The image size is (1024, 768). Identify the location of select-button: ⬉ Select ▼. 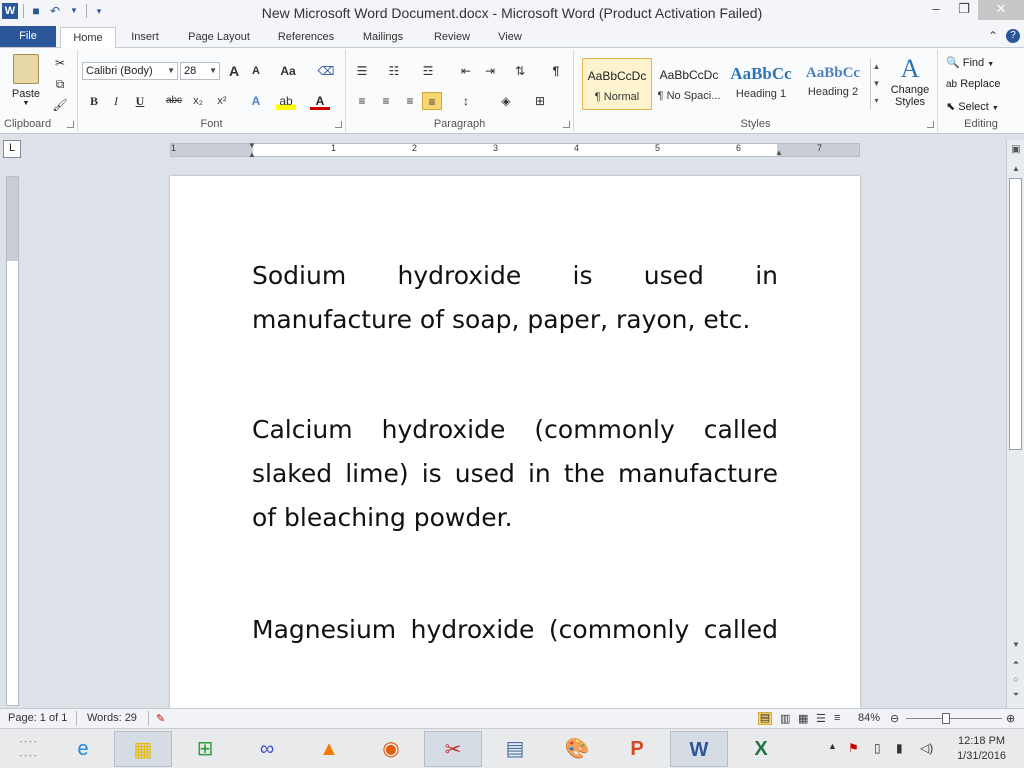
(972, 106).